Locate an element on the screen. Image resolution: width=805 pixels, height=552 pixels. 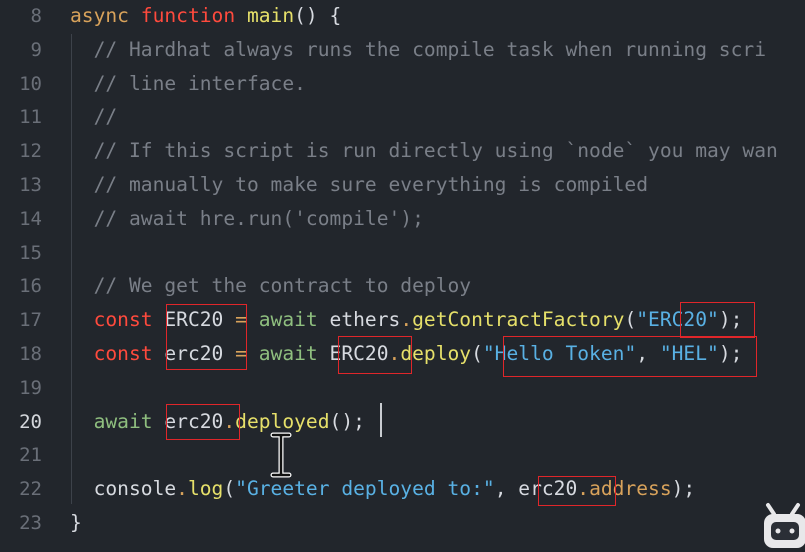
code-token: (); is located at coordinates (347, 421).